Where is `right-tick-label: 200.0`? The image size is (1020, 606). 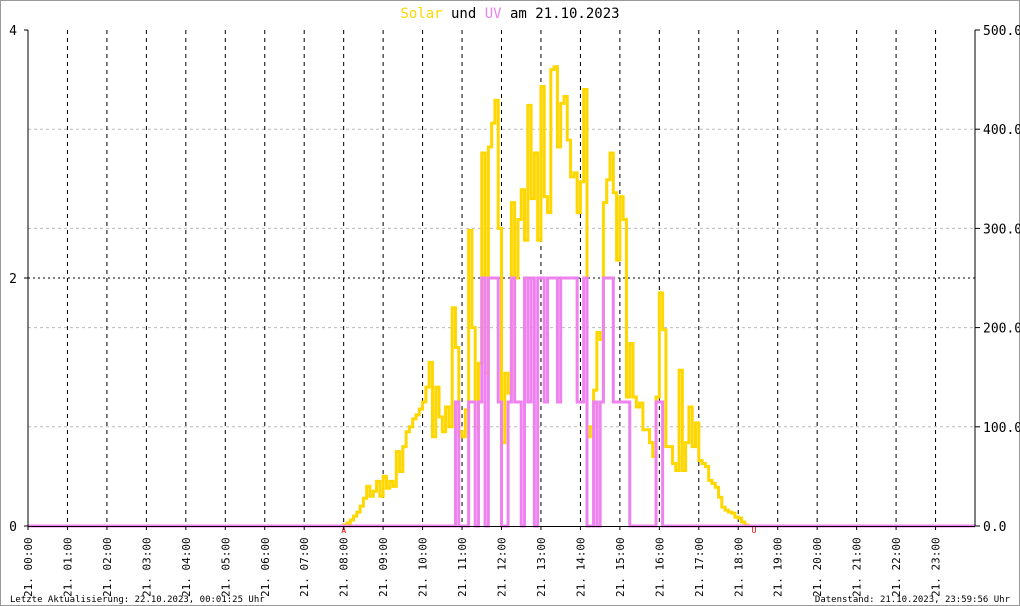
right-tick-label: 200.0 is located at coordinates (1001, 329).